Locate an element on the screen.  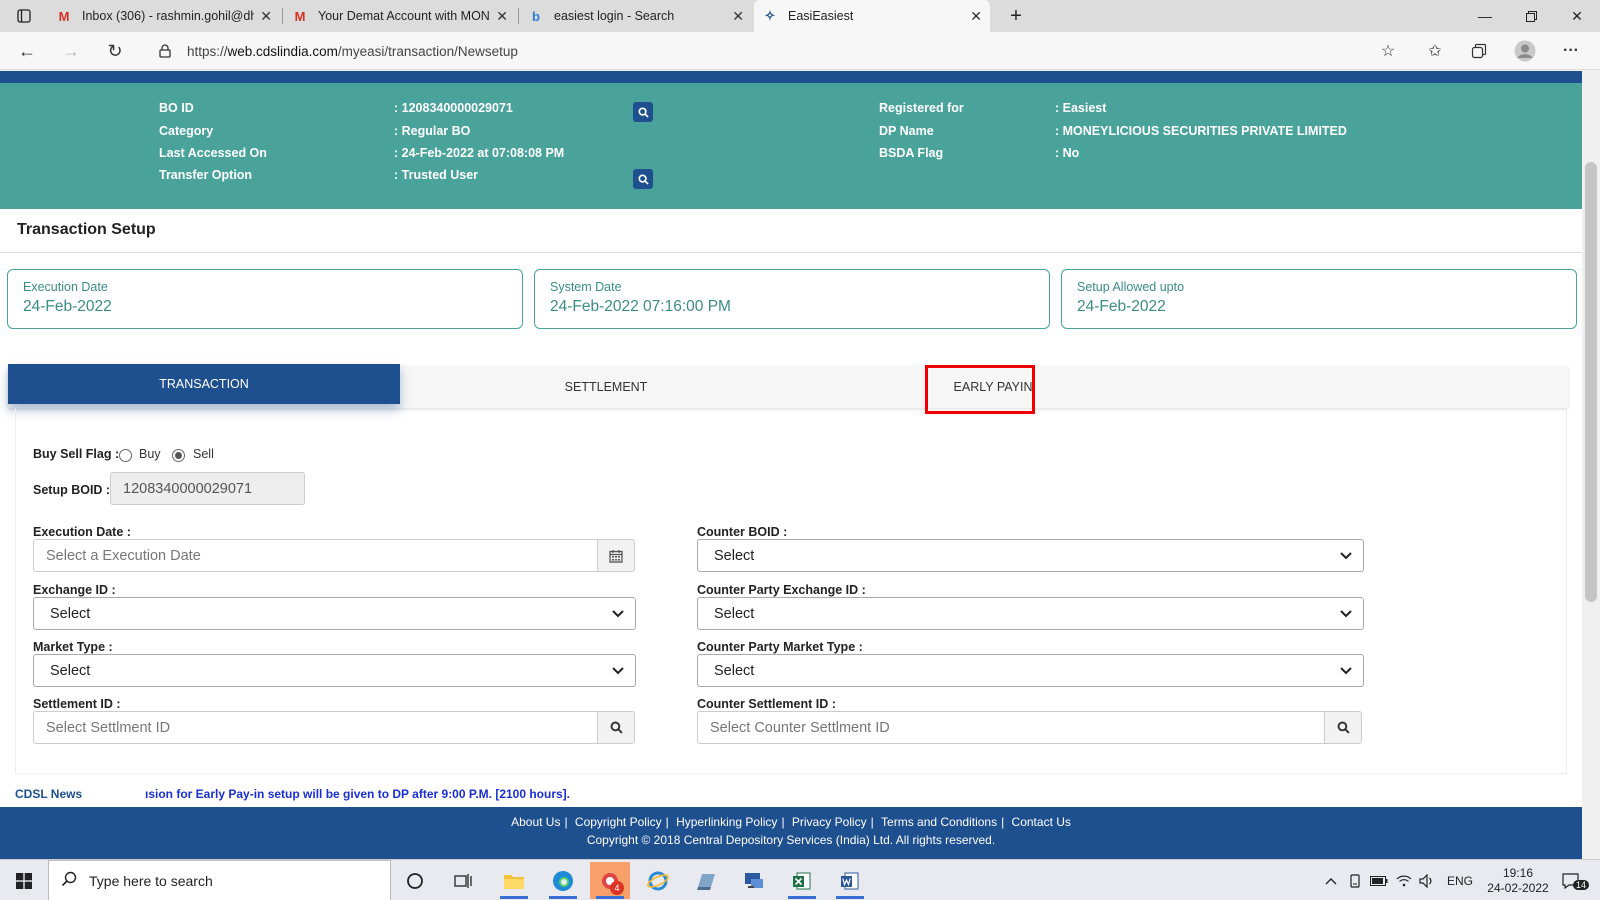
browser-tab-demat: M Your Demat Account with MONE ✕ is located at coordinates (400, 16).